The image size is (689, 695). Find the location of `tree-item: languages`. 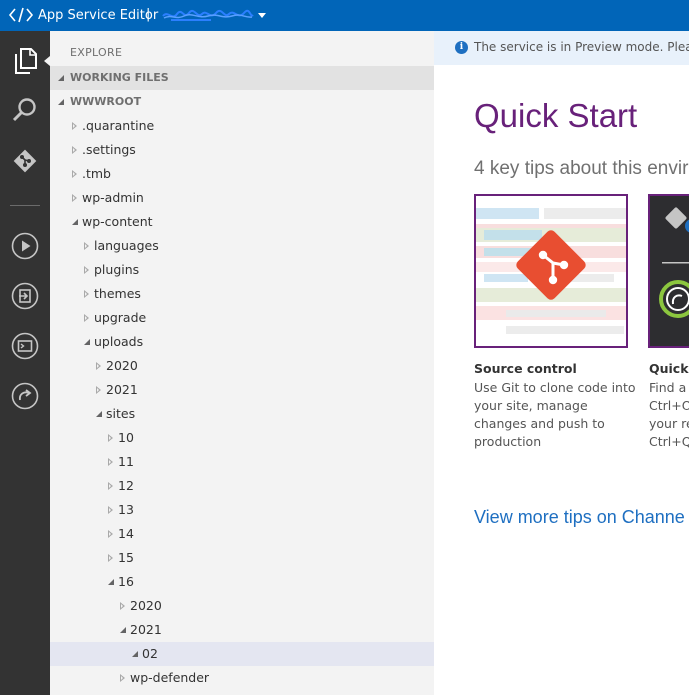

tree-item: languages is located at coordinates (242, 246).